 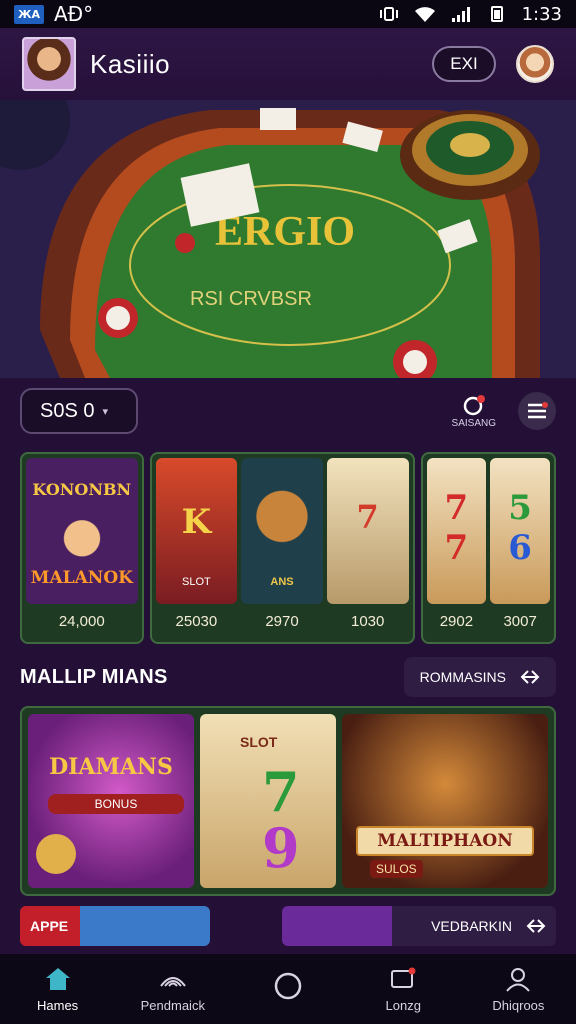 I want to click on saving-label: SAISANG, so click(x=473, y=423).